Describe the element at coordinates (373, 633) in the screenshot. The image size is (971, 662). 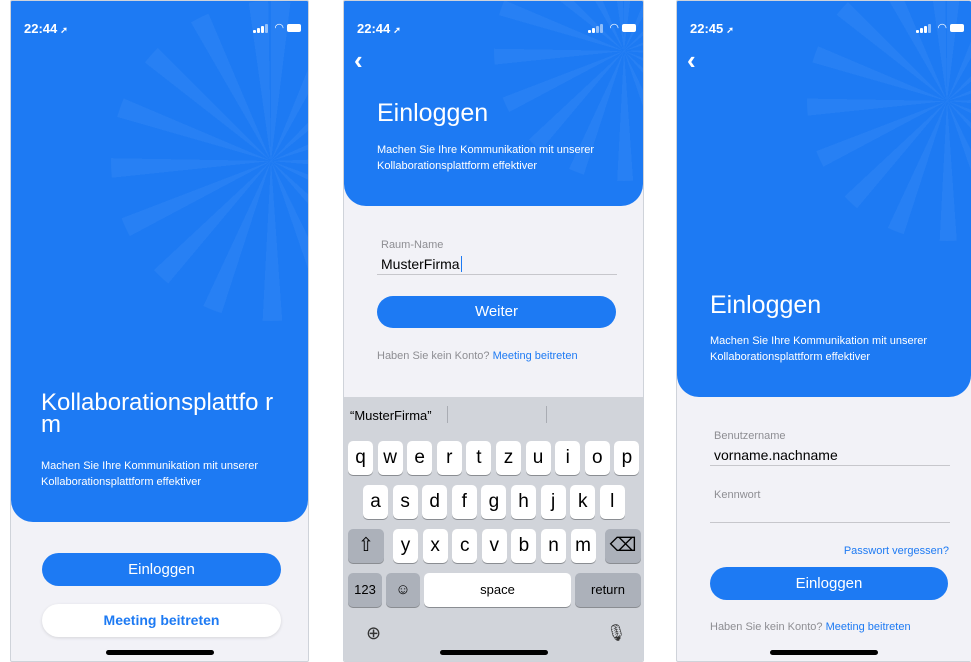
I see `globe-icon: ⊕` at that location.